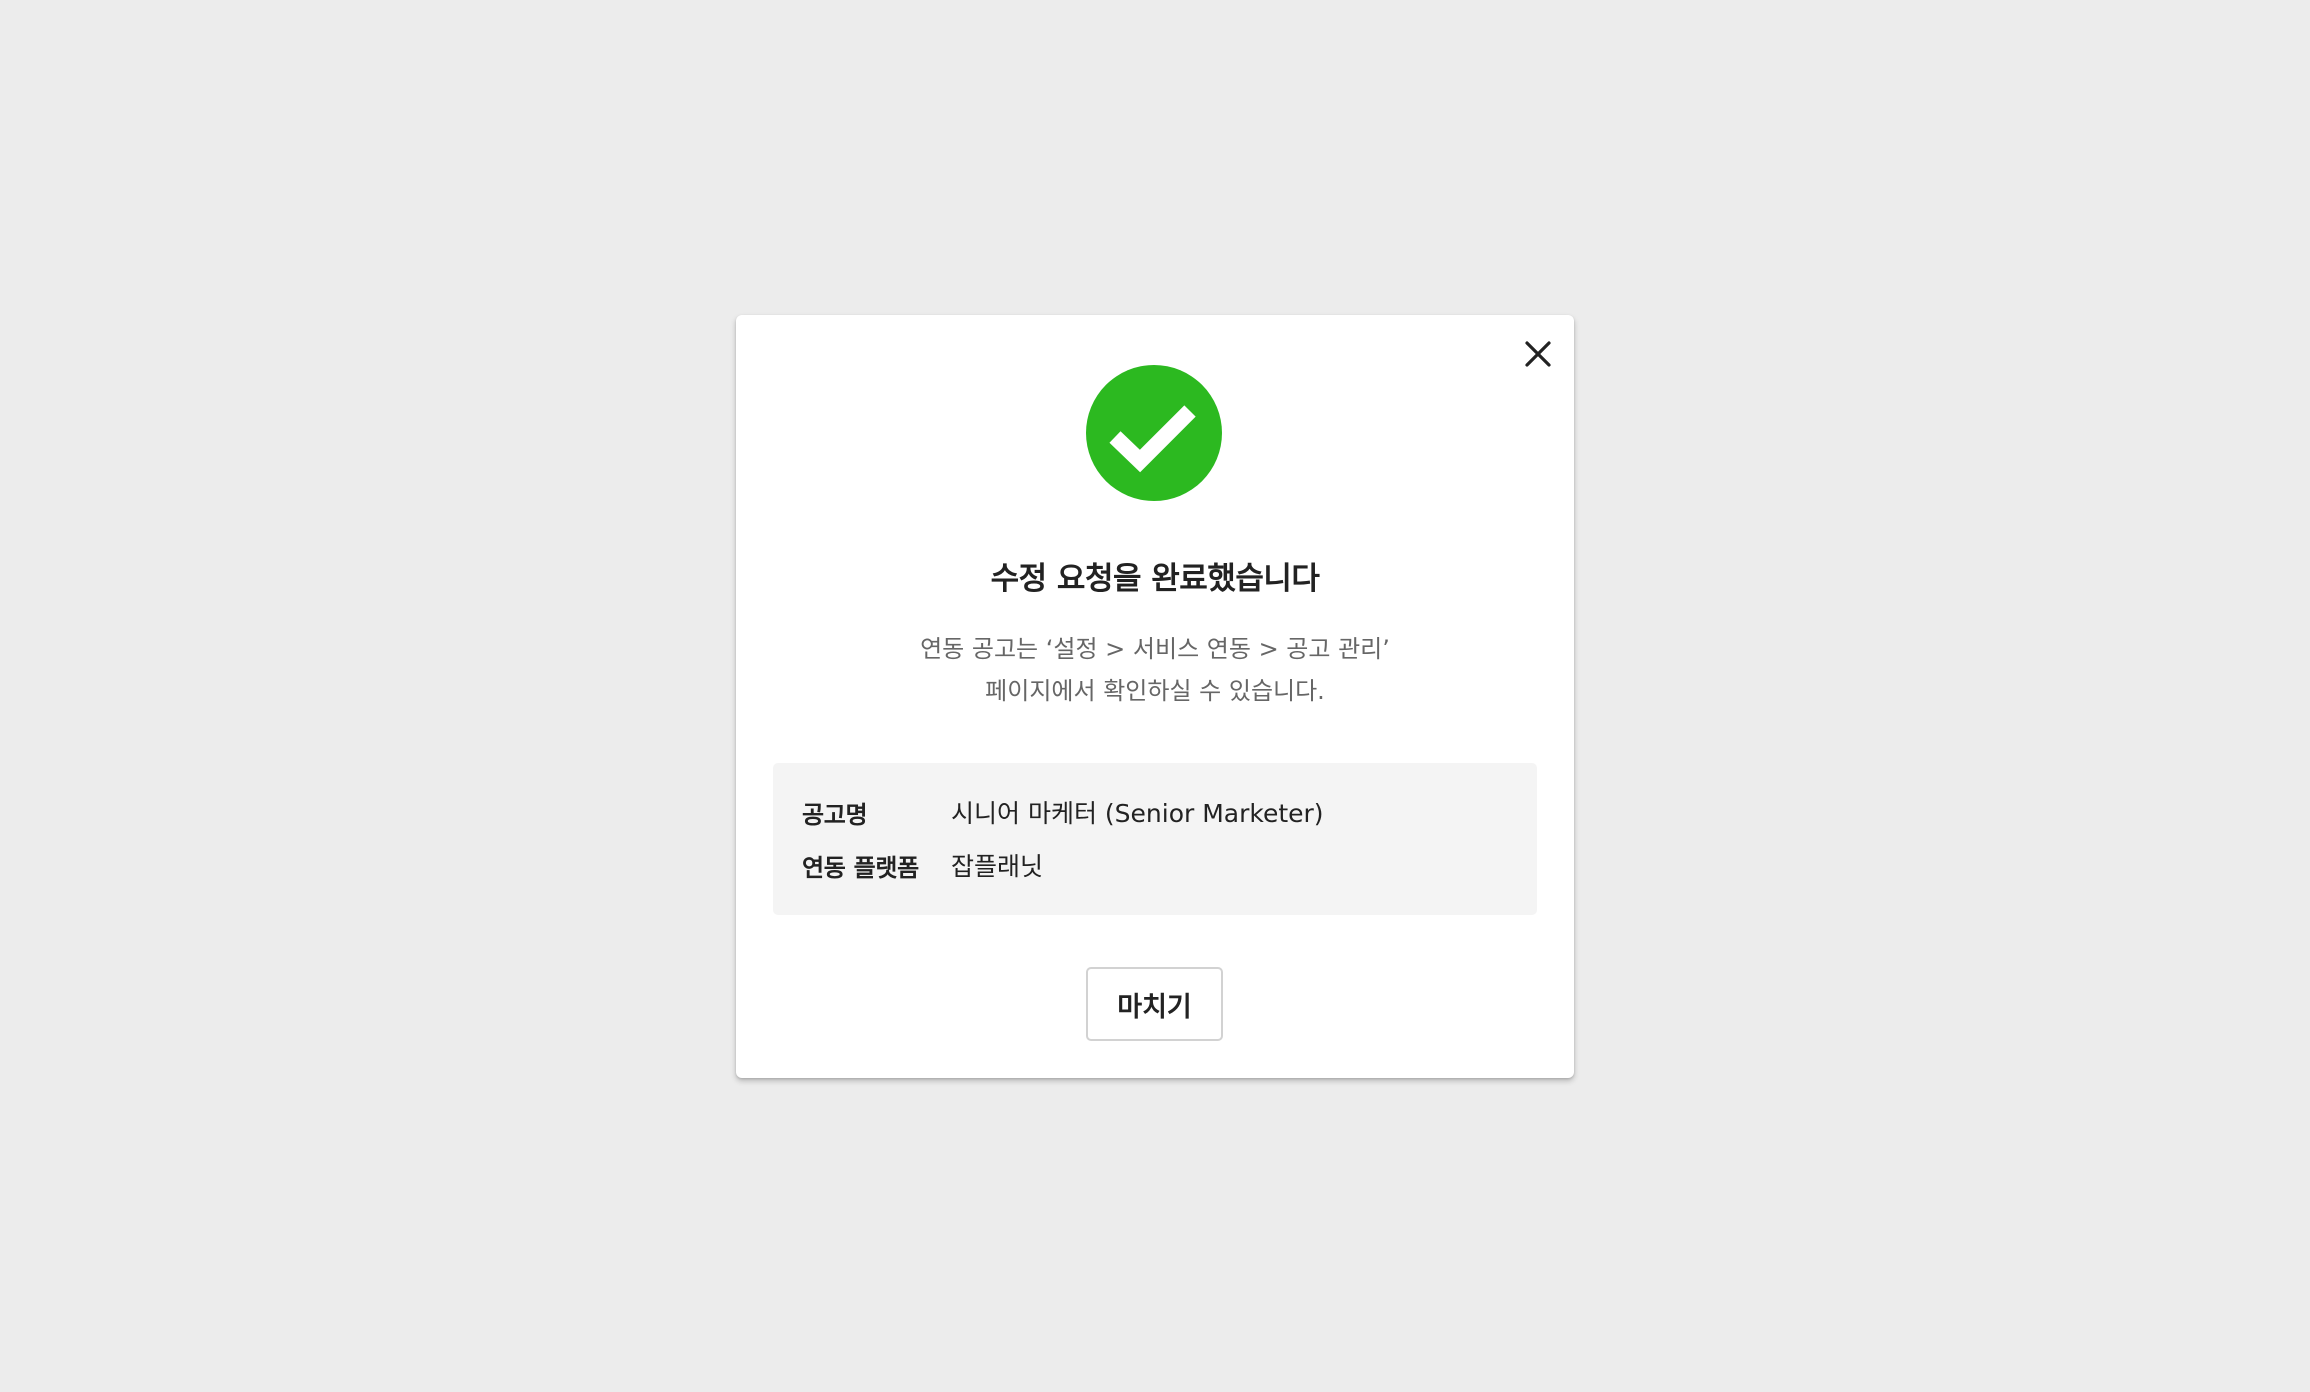  I want to click on info-row-platform: 연동 플랫폼 잡플래닛, so click(922, 865).